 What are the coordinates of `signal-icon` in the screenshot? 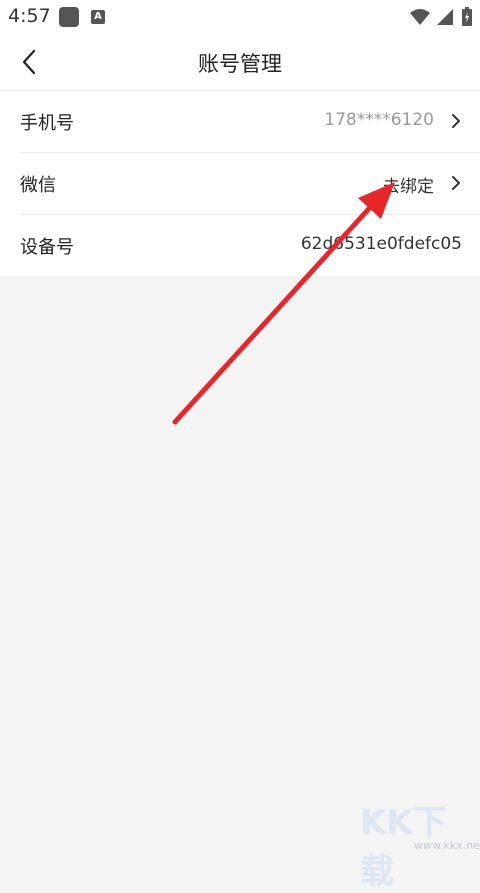 It's located at (445, 17).